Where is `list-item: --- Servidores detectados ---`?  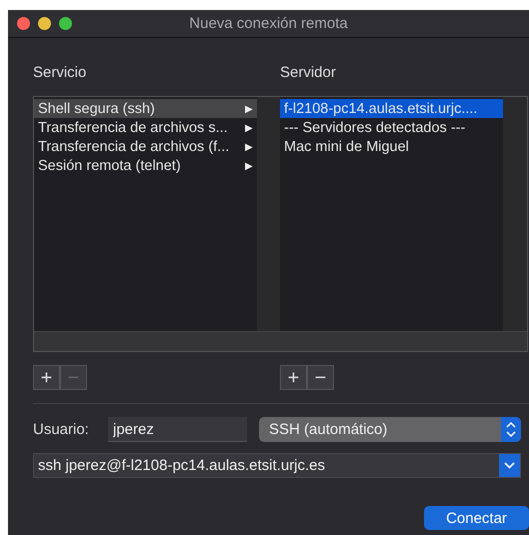 list-item: --- Servidores detectados --- is located at coordinates (391, 127).